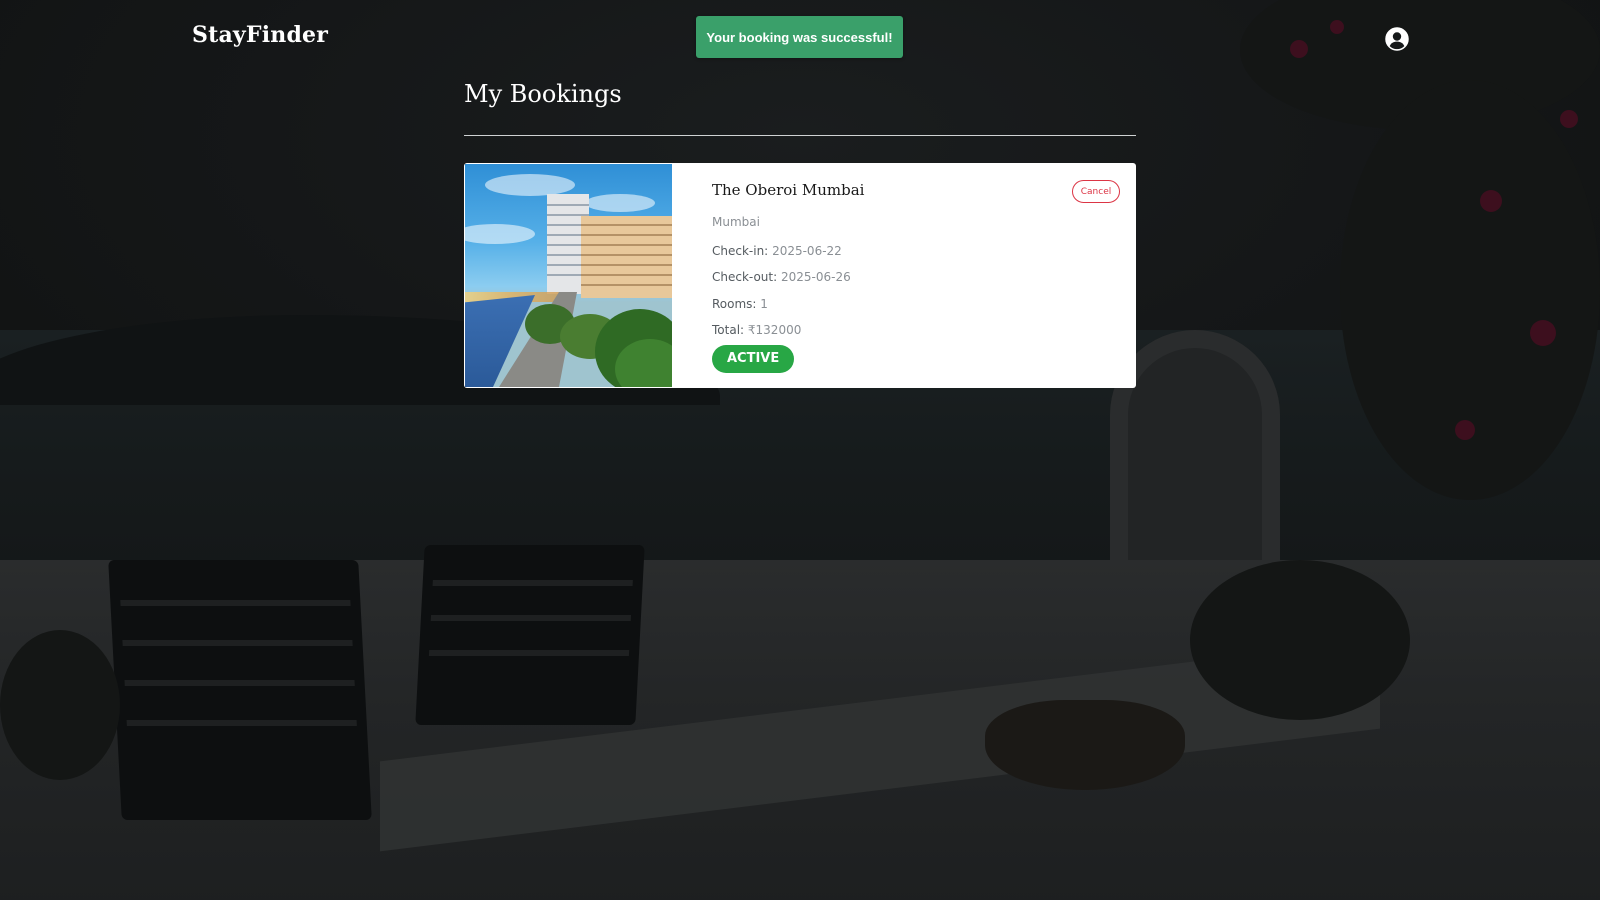  I want to click on status-badge: ACTIVE, so click(753, 359).